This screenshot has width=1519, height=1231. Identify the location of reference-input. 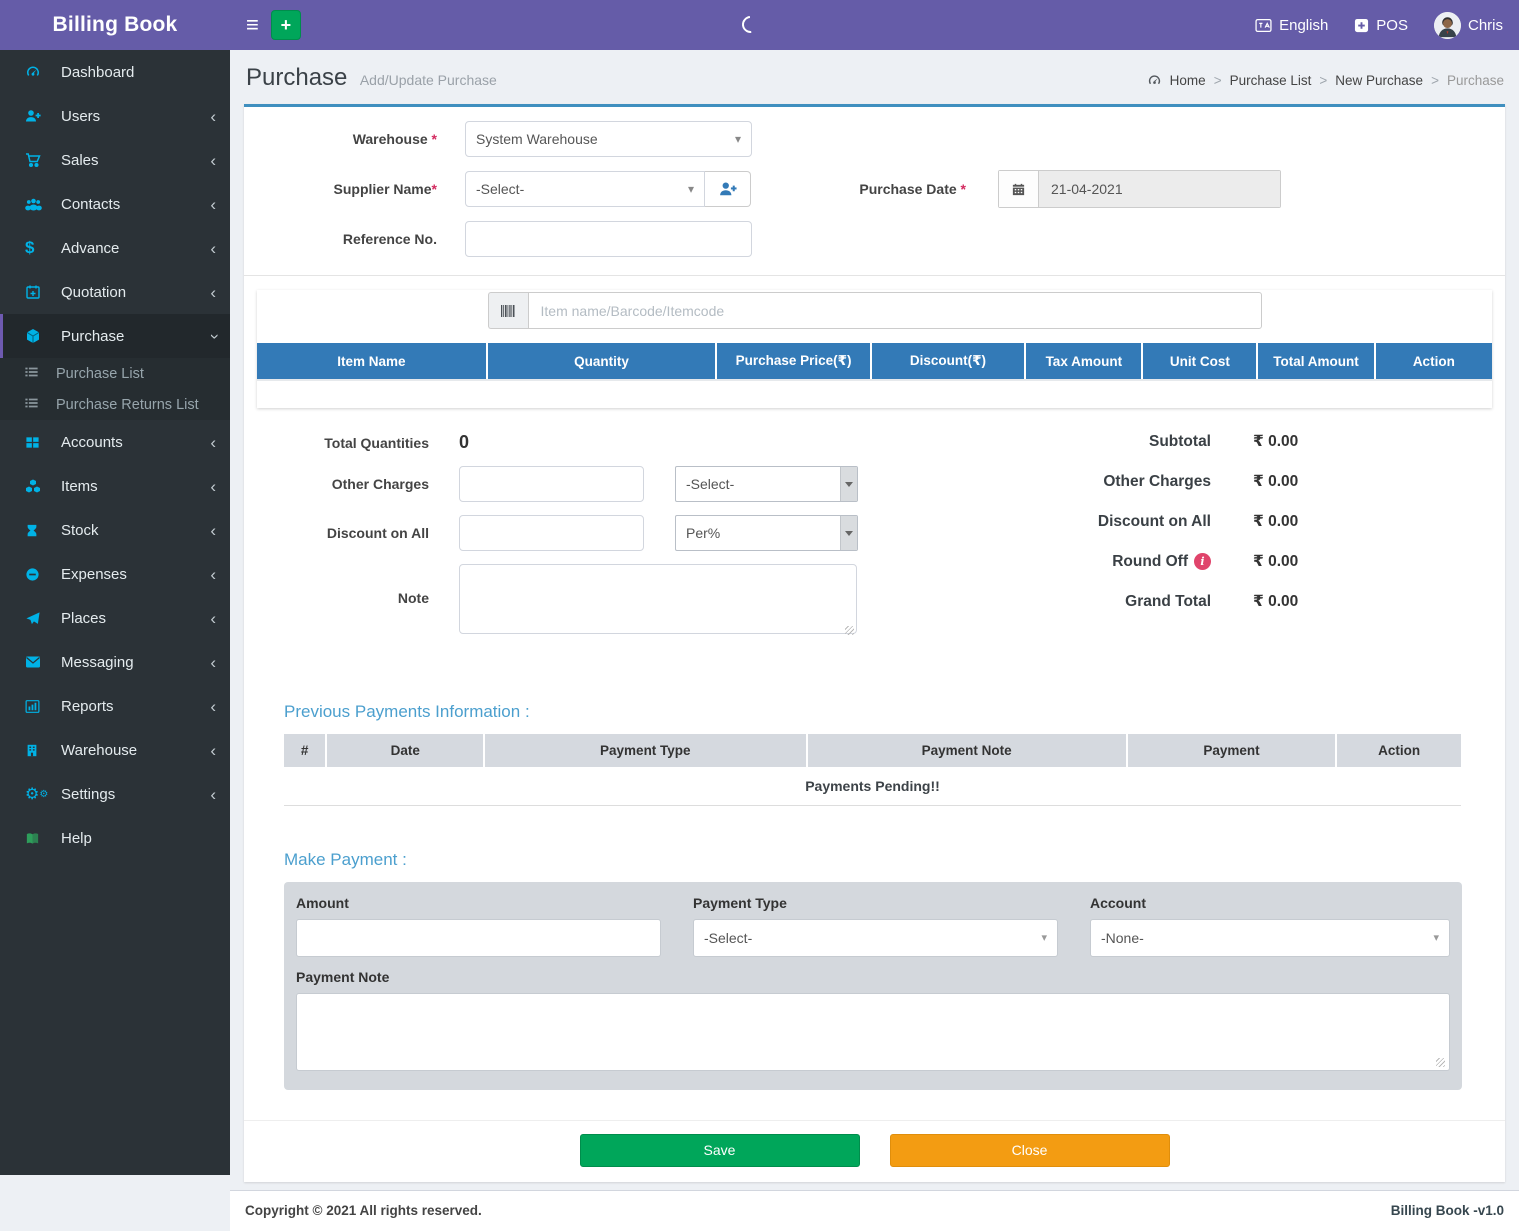
(608, 239).